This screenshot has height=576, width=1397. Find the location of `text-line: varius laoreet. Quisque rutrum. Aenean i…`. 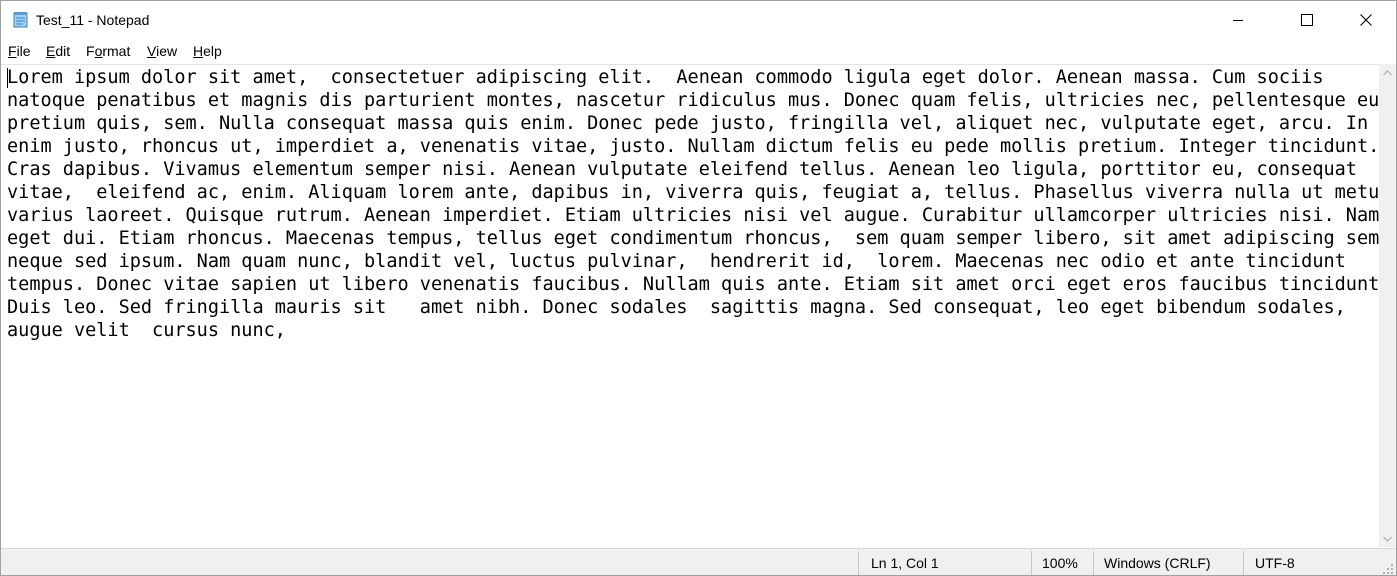

text-line: varius laoreet. Quisque rutrum. Aenean i… is located at coordinates (693, 215).